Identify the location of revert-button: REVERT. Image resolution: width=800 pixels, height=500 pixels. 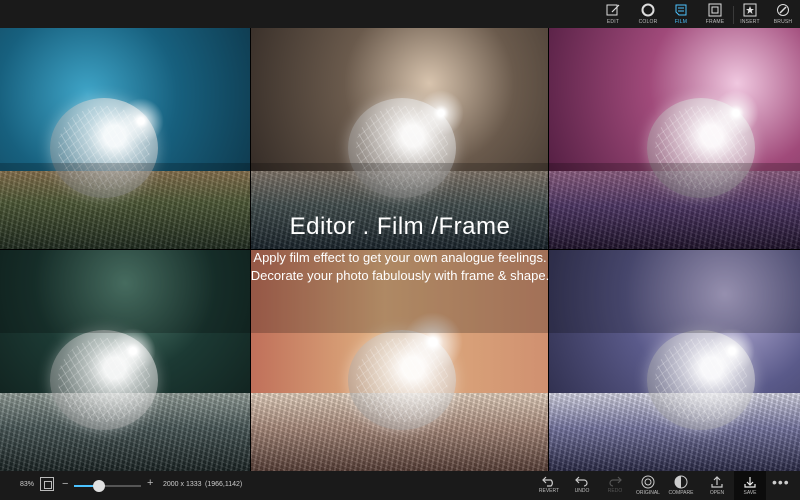
(549, 486).